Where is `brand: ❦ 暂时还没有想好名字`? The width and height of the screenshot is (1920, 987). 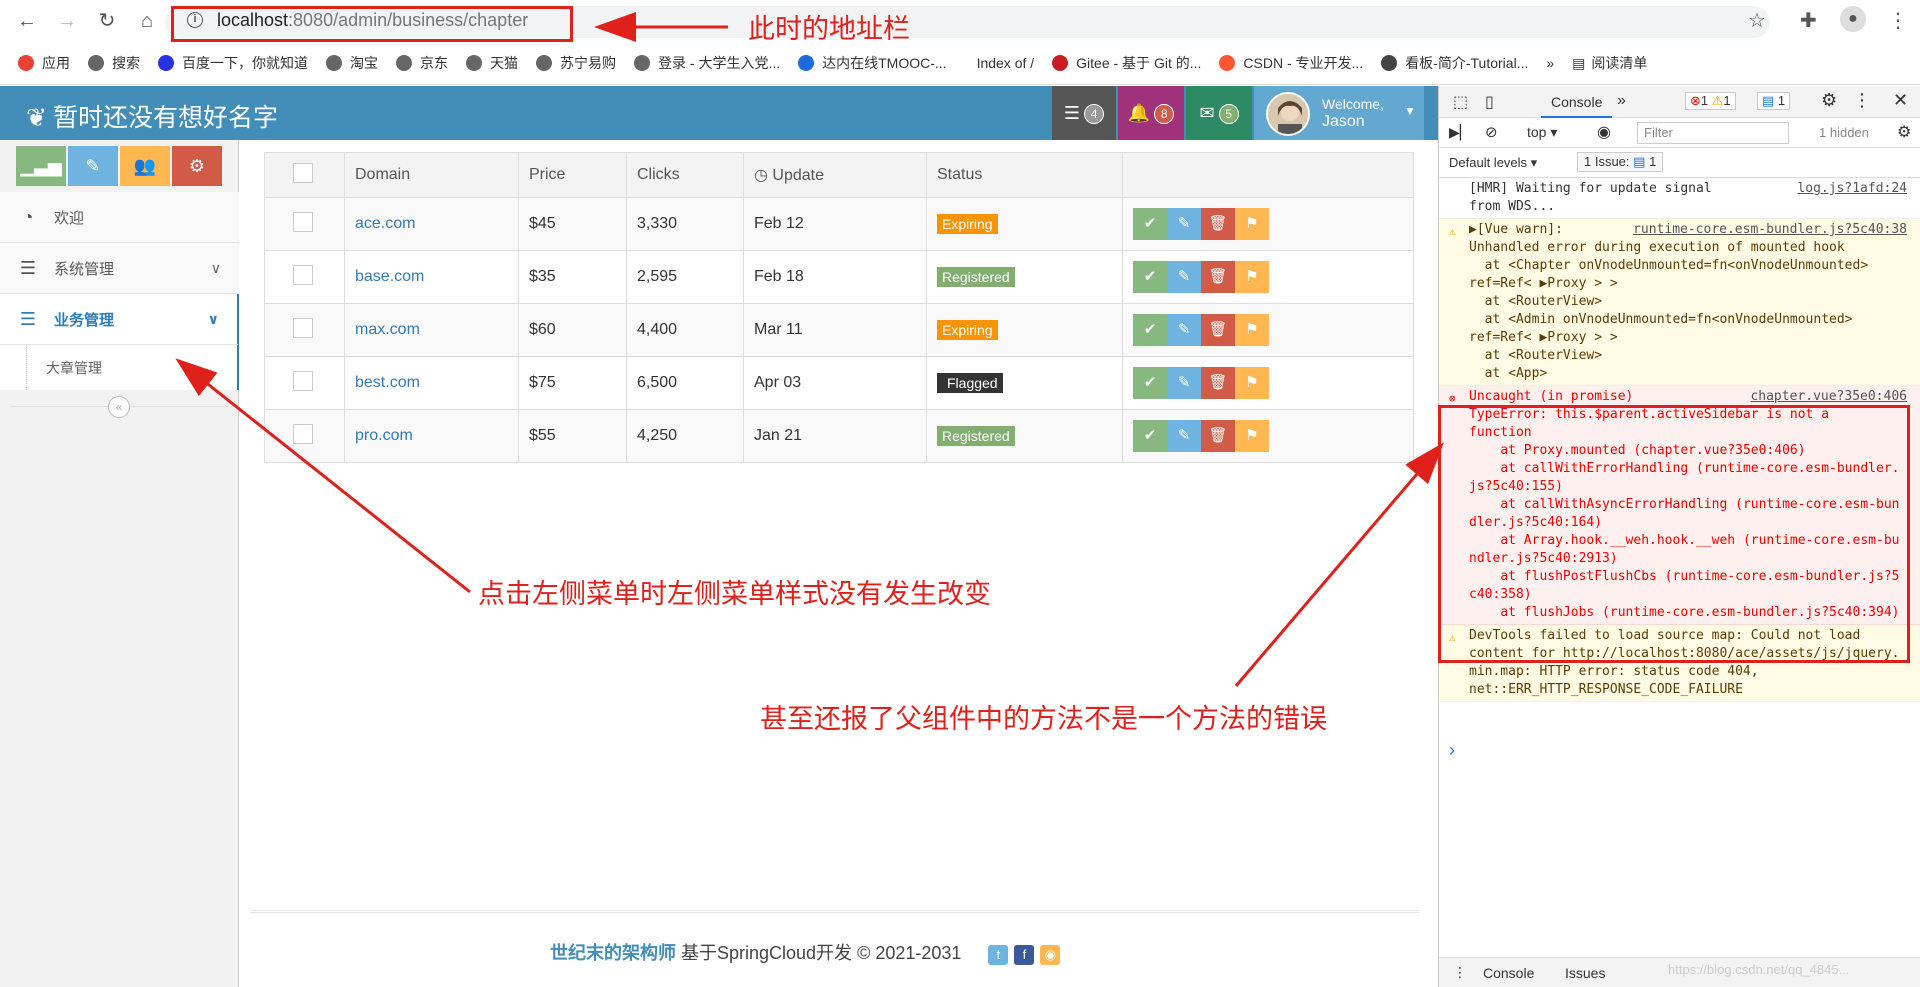
brand: ❦ 暂时还没有想好名字 is located at coordinates (152, 116).